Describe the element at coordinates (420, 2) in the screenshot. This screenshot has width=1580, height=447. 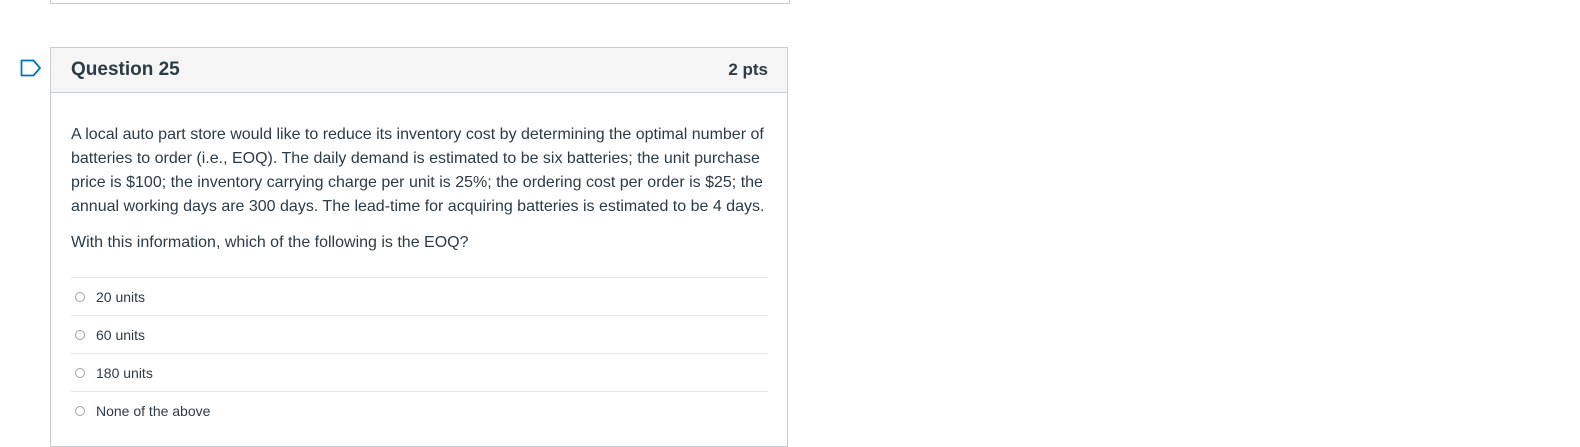
I see `previous-question-card` at that location.